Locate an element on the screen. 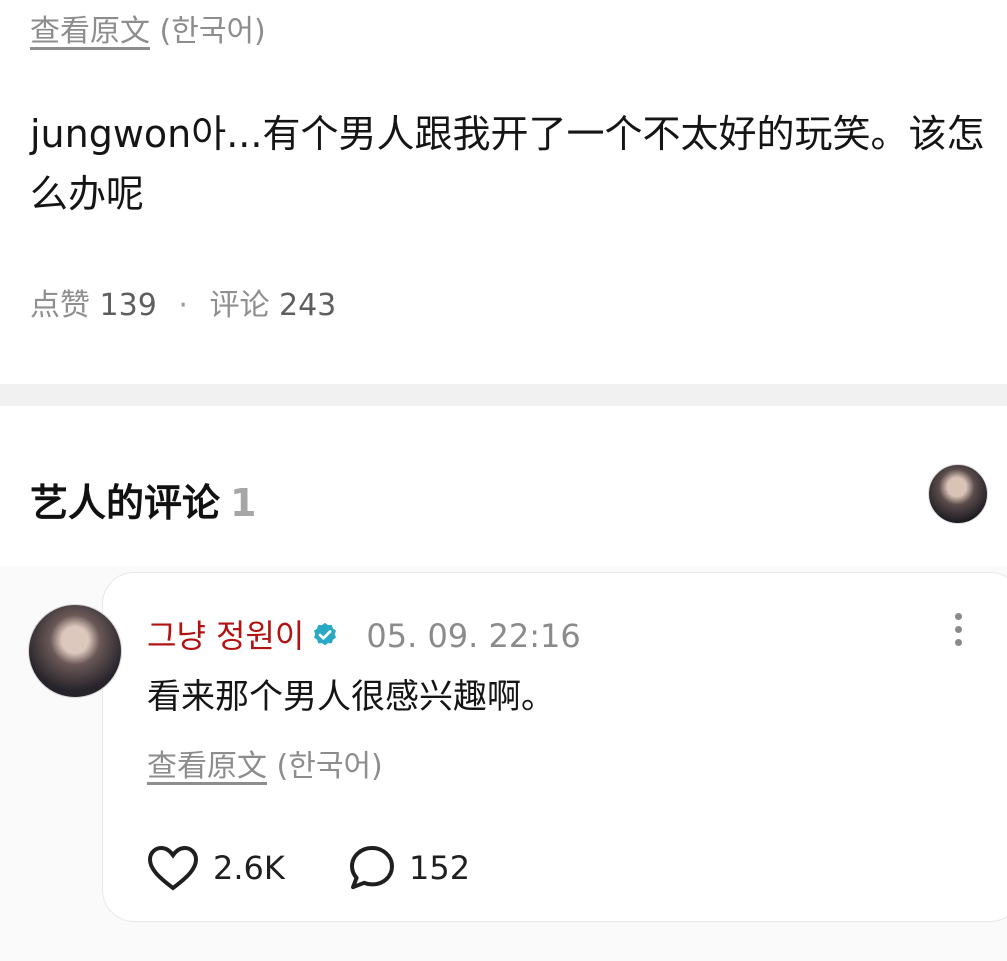 The height and width of the screenshot is (961, 1007). reply-button: 152 is located at coordinates (409, 868).